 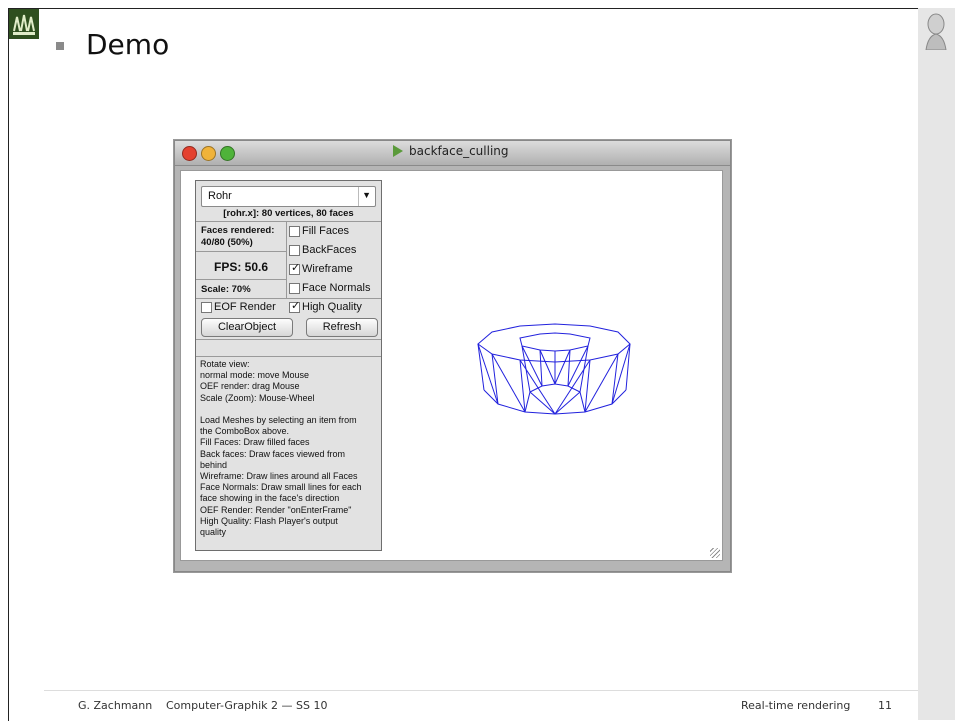 What do you see at coordinates (279, 476) in the screenshot?
I see `help-line: Wireframe: Draw lines around all Faces` at bounding box center [279, 476].